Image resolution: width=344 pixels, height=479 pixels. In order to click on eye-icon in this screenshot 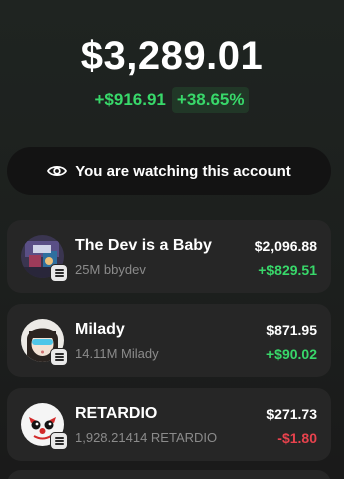, I will do `click(57, 171)`.